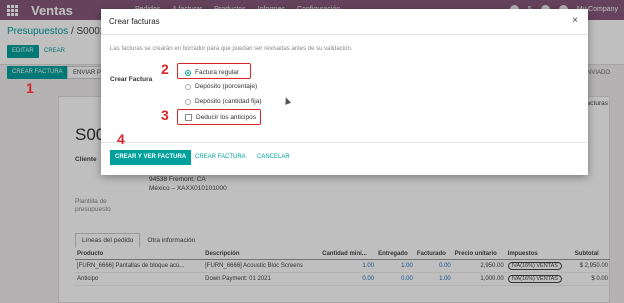 The width and height of the screenshot is (624, 303). Describe the element at coordinates (226, 86) in the screenshot. I see `option-label: Depósito (porcentaje)` at that location.